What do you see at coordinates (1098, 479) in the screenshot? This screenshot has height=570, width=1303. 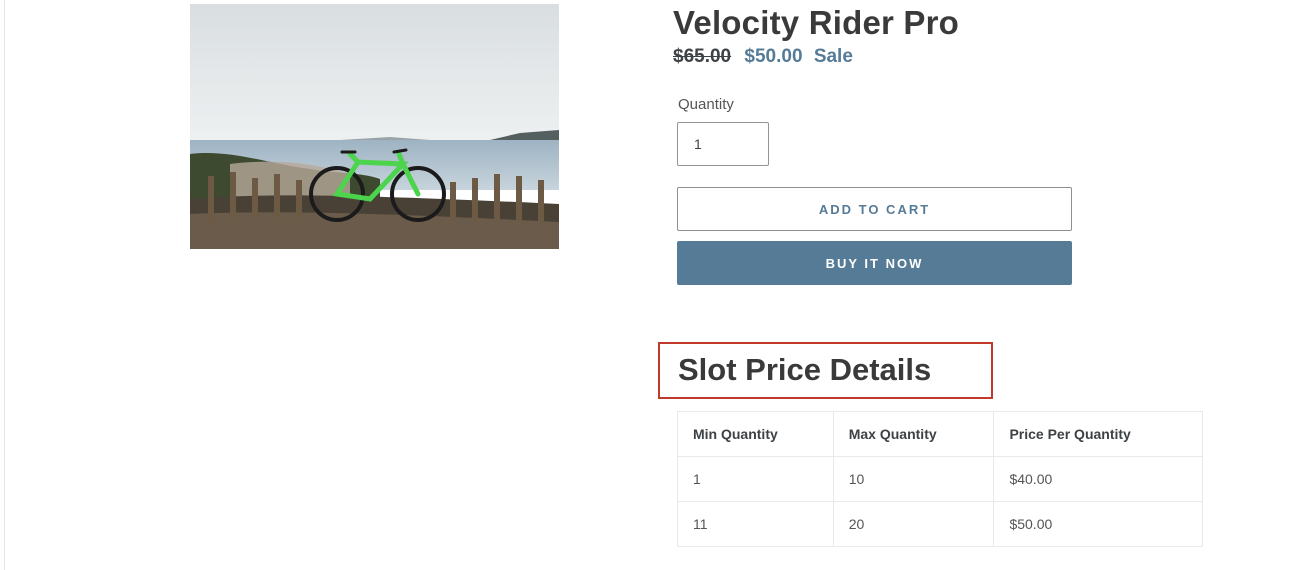 I see `price-cell: $40.00` at bounding box center [1098, 479].